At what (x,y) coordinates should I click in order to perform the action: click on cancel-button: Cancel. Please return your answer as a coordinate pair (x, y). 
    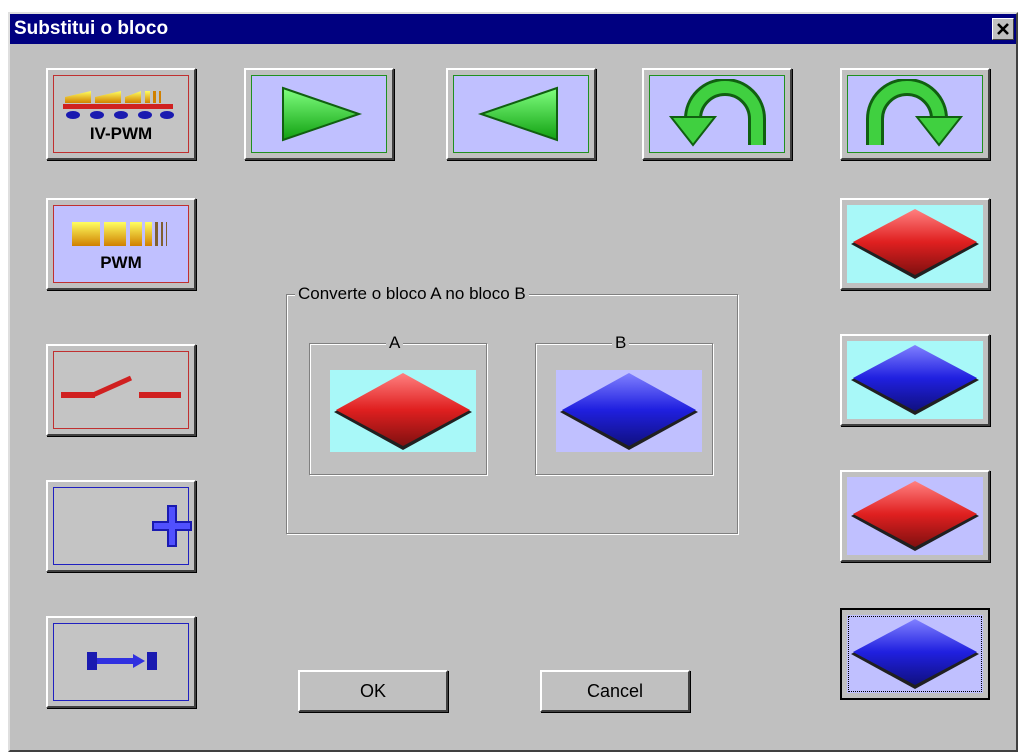
    Looking at the image, I should click on (615, 691).